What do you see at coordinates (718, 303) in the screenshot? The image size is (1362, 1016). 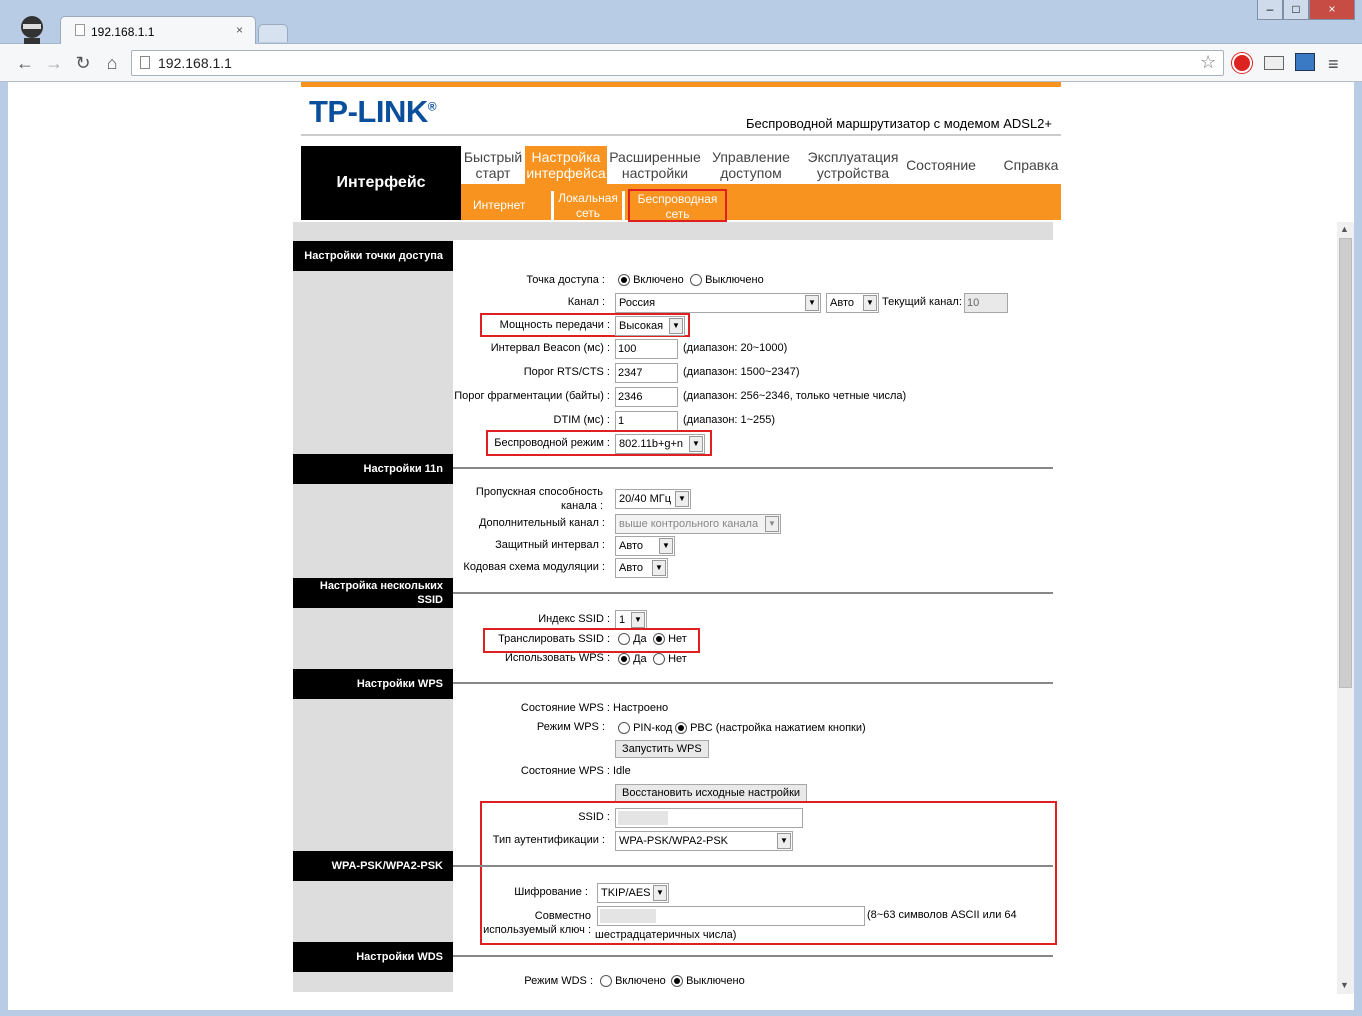 I see `country-select: Россия ▼` at bounding box center [718, 303].